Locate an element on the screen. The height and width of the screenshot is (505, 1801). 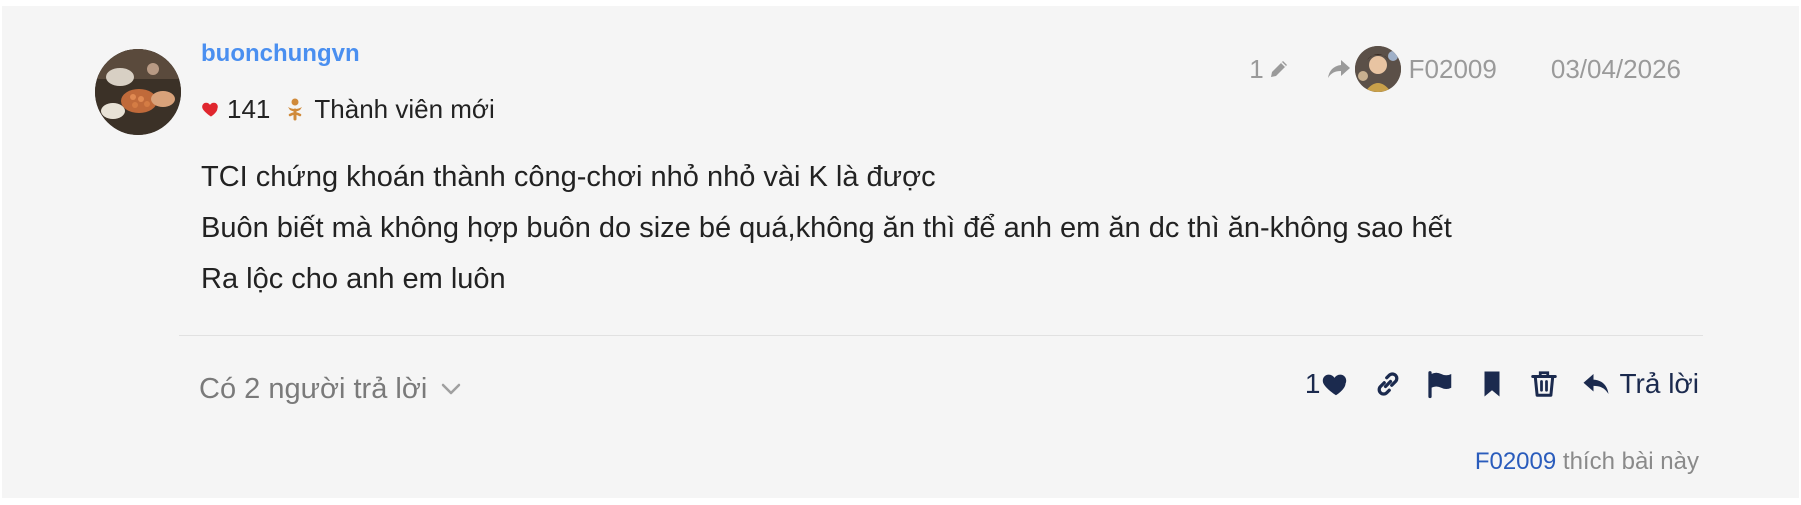
author-meta: 141 Thành viên mới is located at coordinates (348, 109).